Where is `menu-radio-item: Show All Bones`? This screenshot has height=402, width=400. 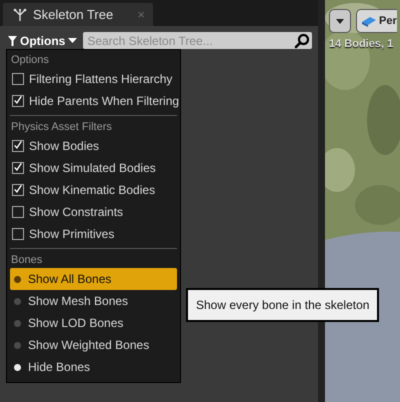 menu-radio-item: Show All Bones is located at coordinates (93, 279).